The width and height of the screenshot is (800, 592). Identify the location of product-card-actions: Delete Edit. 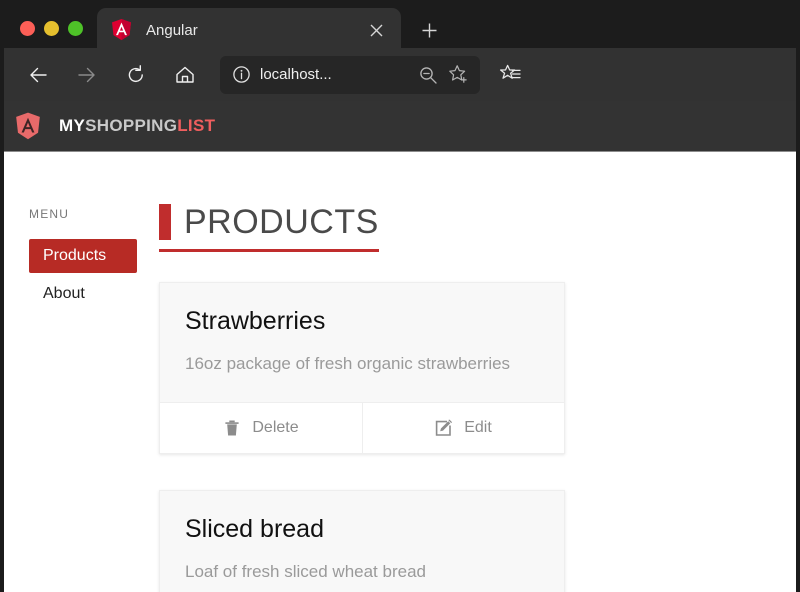
(362, 427).